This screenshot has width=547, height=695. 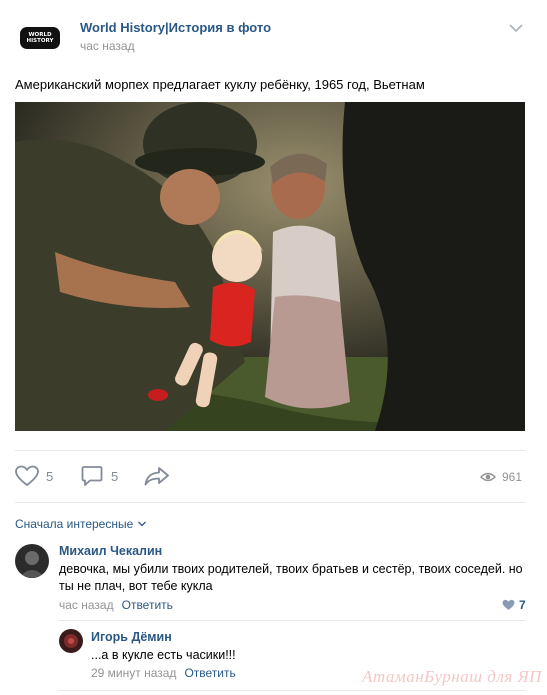 I want to click on watermark: АтаманБурнаш для ЯП, so click(x=452, y=676).